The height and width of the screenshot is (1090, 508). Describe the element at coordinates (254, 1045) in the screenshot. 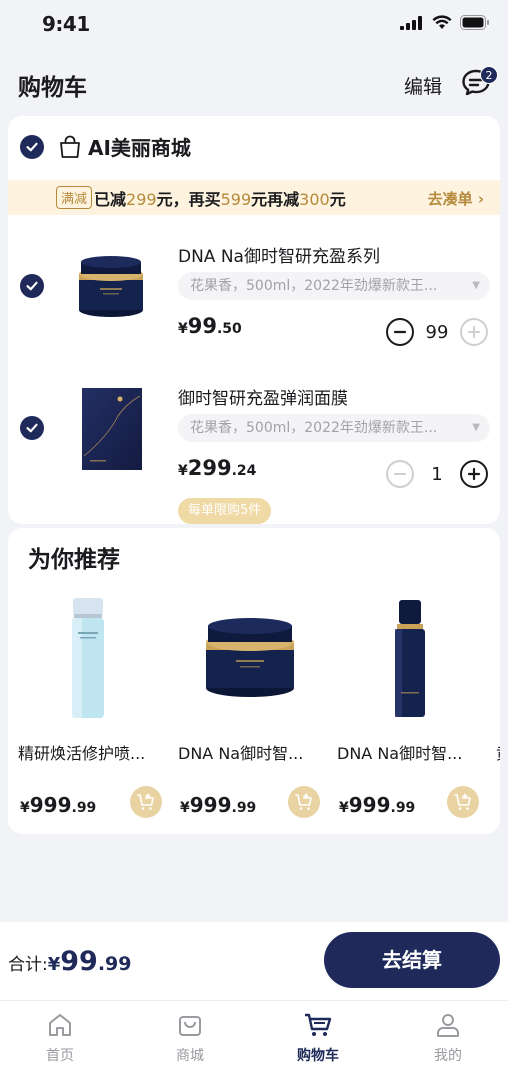

I see `bottom-tab-bar: 首页 商城 购物车 我的` at that location.